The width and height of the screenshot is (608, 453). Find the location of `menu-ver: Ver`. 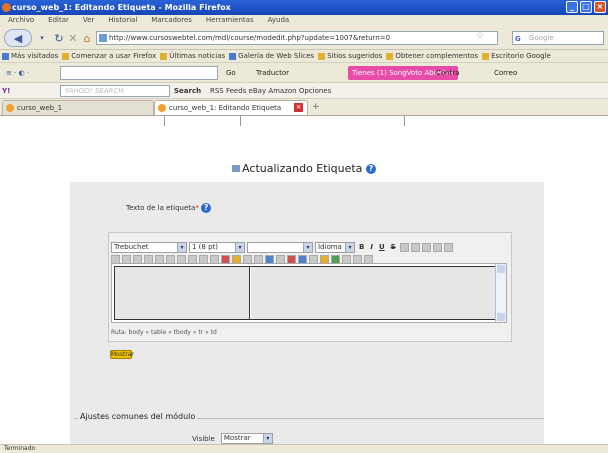

menu-ver: Ver is located at coordinates (88, 20).